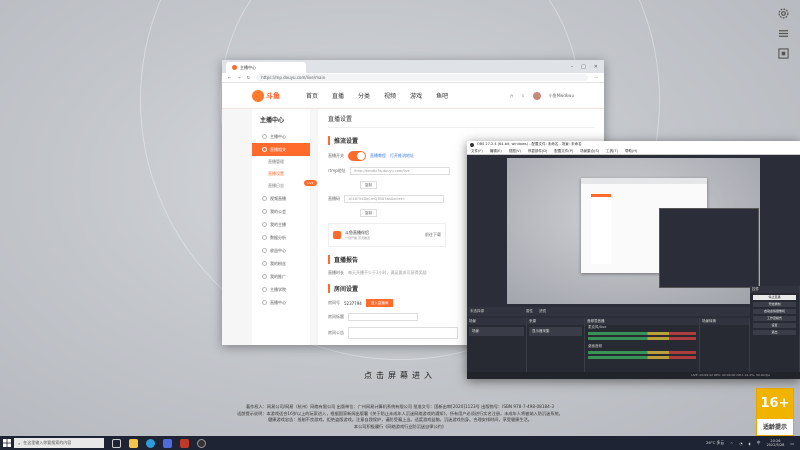  Describe the element at coordinates (783, 33) in the screenshot. I see `menu-icon` at that location.